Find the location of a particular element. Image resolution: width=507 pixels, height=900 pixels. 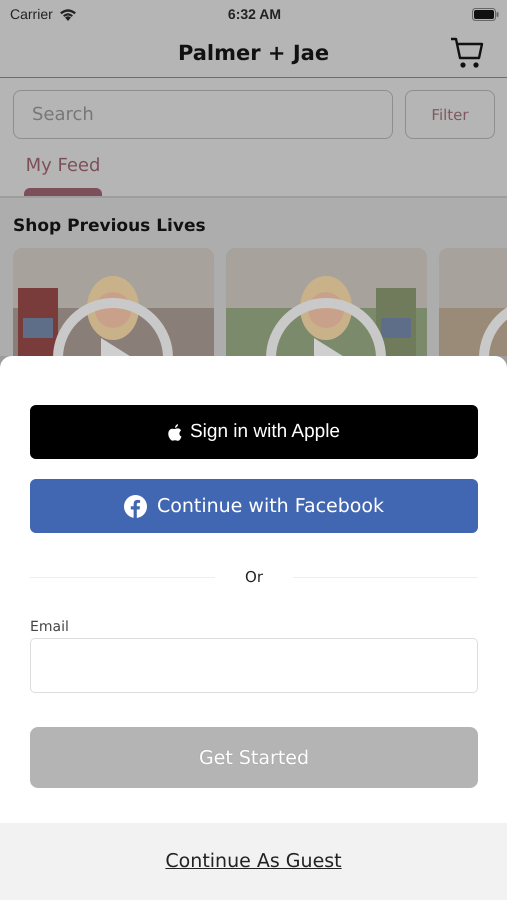

section-title: Shop Previous Lives is located at coordinates (110, 226).